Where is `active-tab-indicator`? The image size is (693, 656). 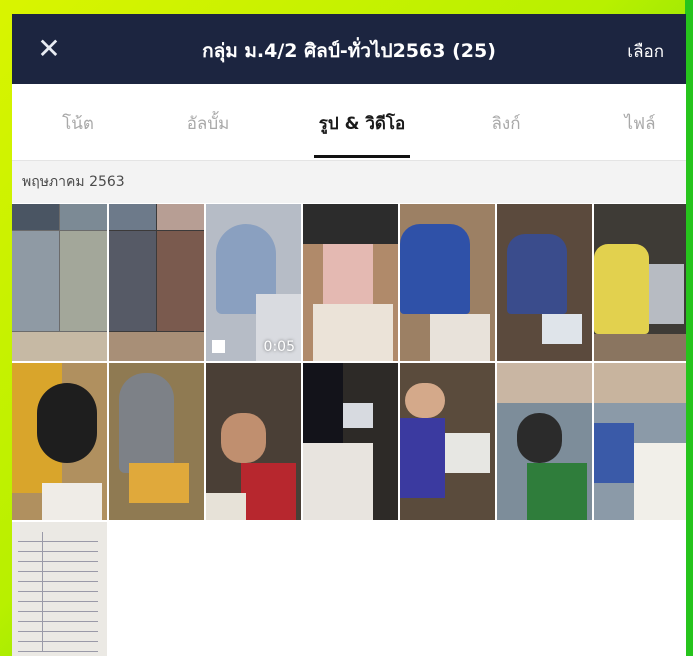 active-tab-indicator is located at coordinates (362, 156).